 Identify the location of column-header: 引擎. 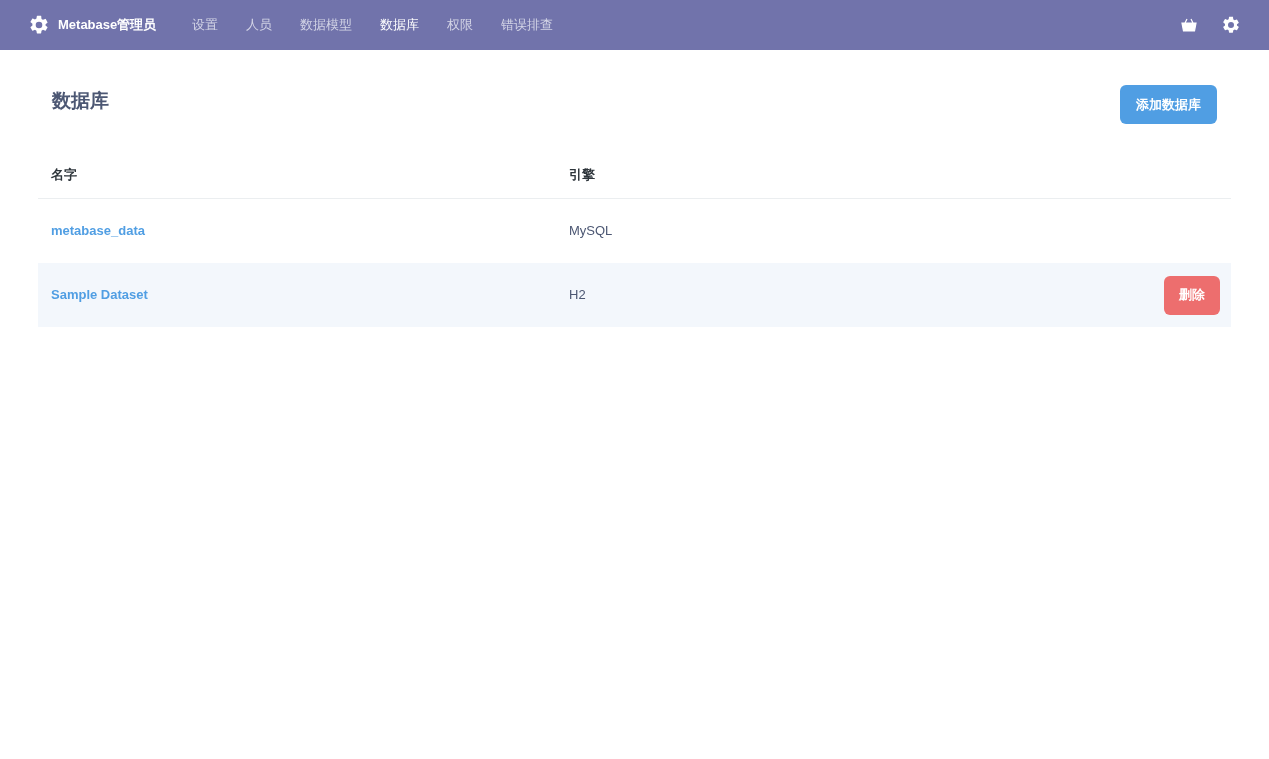
(582, 174).